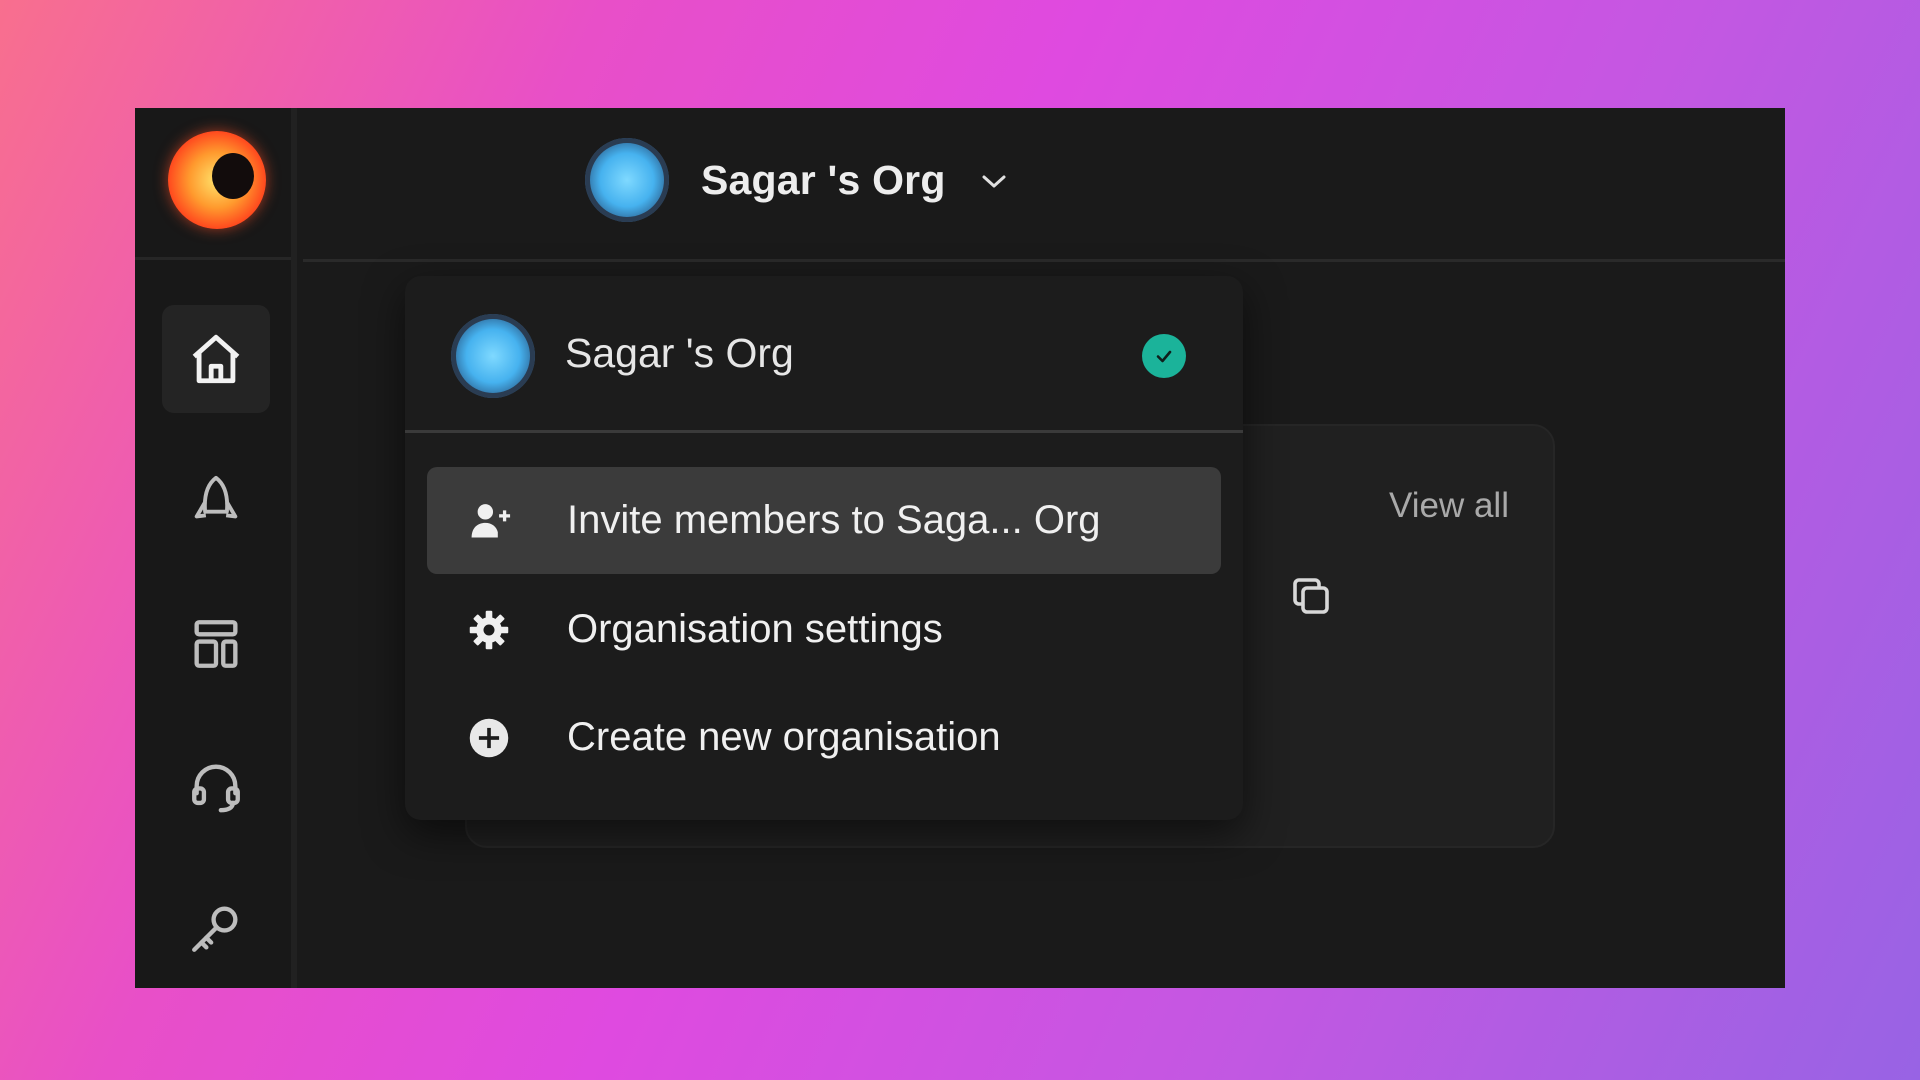 Image resolution: width=1920 pixels, height=1080 pixels. Describe the element at coordinates (823, 179) in the screenshot. I see `org-name: Sagar 's Org` at that location.